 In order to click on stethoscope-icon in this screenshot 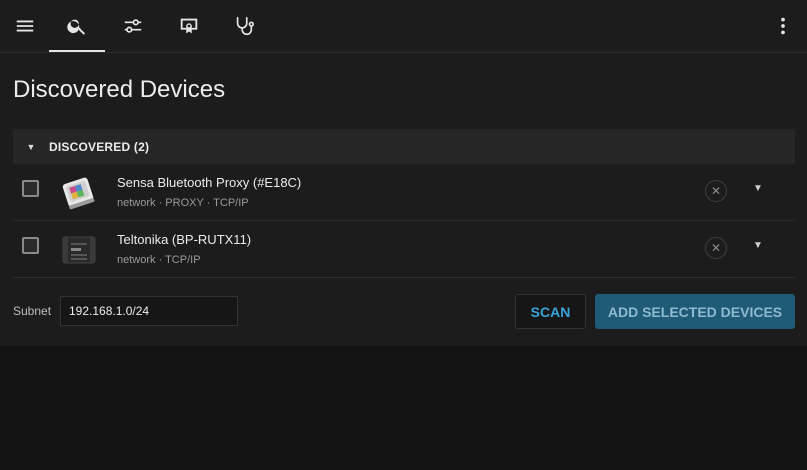, I will do `click(244, 26)`.